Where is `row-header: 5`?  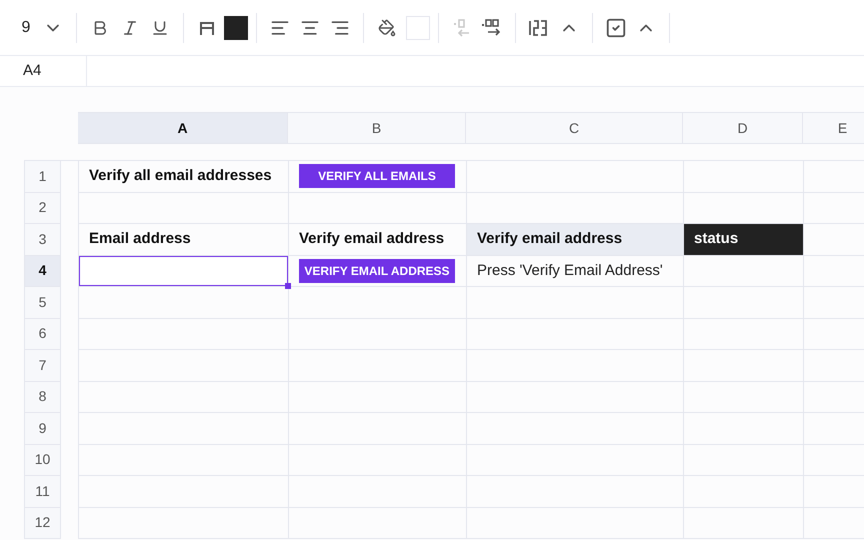
row-header: 5 is located at coordinates (42, 302).